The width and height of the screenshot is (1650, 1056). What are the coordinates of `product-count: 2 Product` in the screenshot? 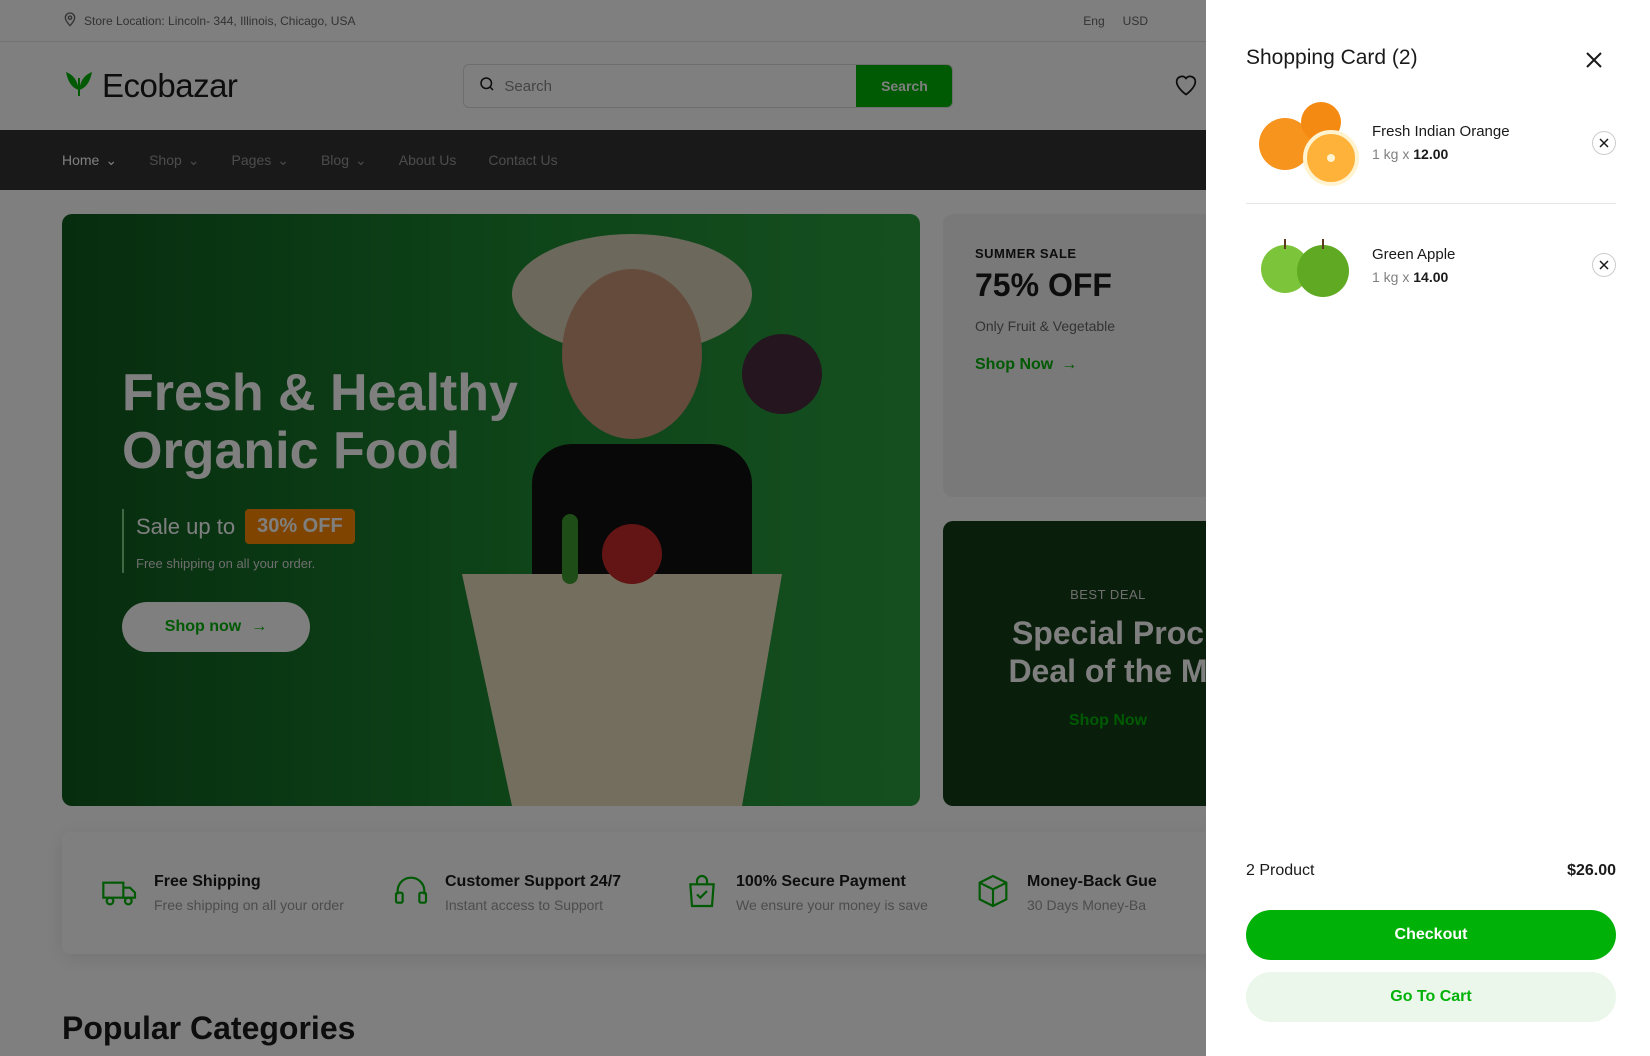 It's located at (1280, 870).